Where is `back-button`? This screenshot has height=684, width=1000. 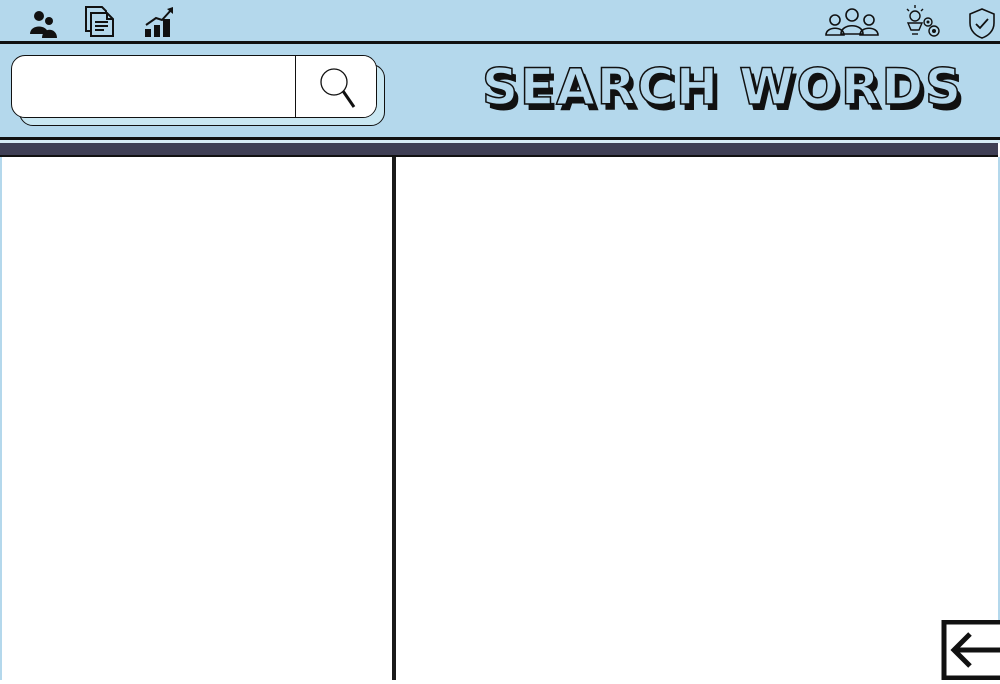
back-button is located at coordinates (970, 650).